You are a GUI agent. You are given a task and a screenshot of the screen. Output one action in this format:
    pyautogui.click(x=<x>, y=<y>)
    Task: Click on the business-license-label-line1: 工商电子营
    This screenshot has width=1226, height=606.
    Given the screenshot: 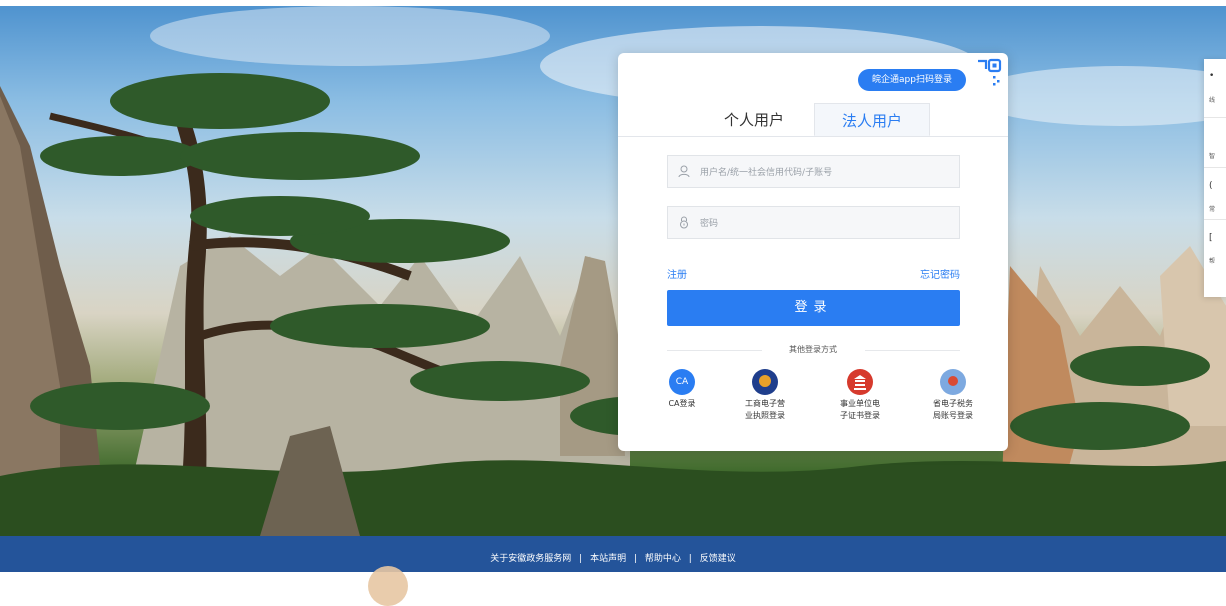 What is the action you would take?
    pyautogui.click(x=765, y=403)
    